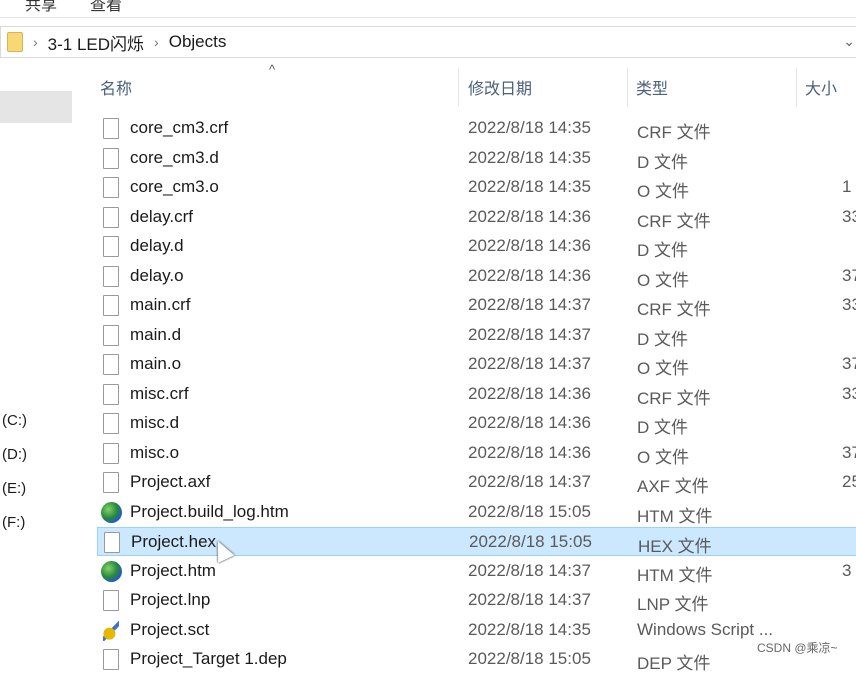 This screenshot has width=856, height=674. What do you see at coordinates (174, 157) in the screenshot?
I see `file-name: core_cm3.d` at bounding box center [174, 157].